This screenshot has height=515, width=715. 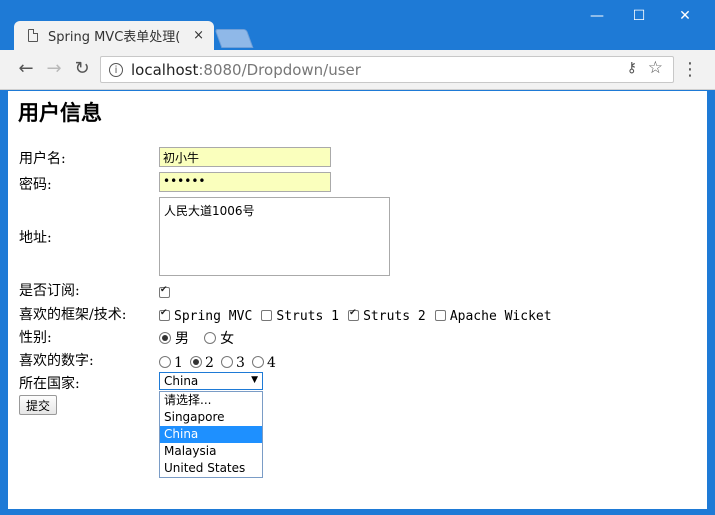 What do you see at coordinates (655, 68) in the screenshot?
I see `bookmark-star-icon: ☆` at bounding box center [655, 68].